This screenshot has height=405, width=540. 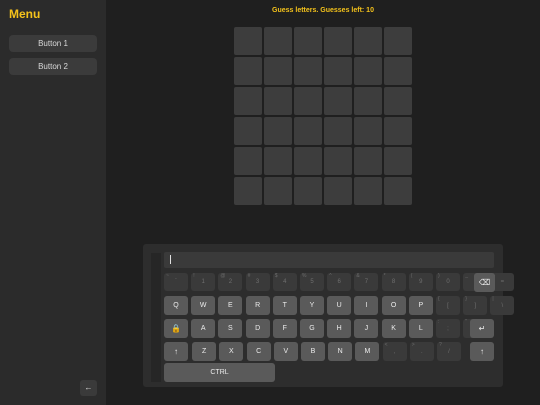 I want to click on key-label: J, so click(x=366, y=328).